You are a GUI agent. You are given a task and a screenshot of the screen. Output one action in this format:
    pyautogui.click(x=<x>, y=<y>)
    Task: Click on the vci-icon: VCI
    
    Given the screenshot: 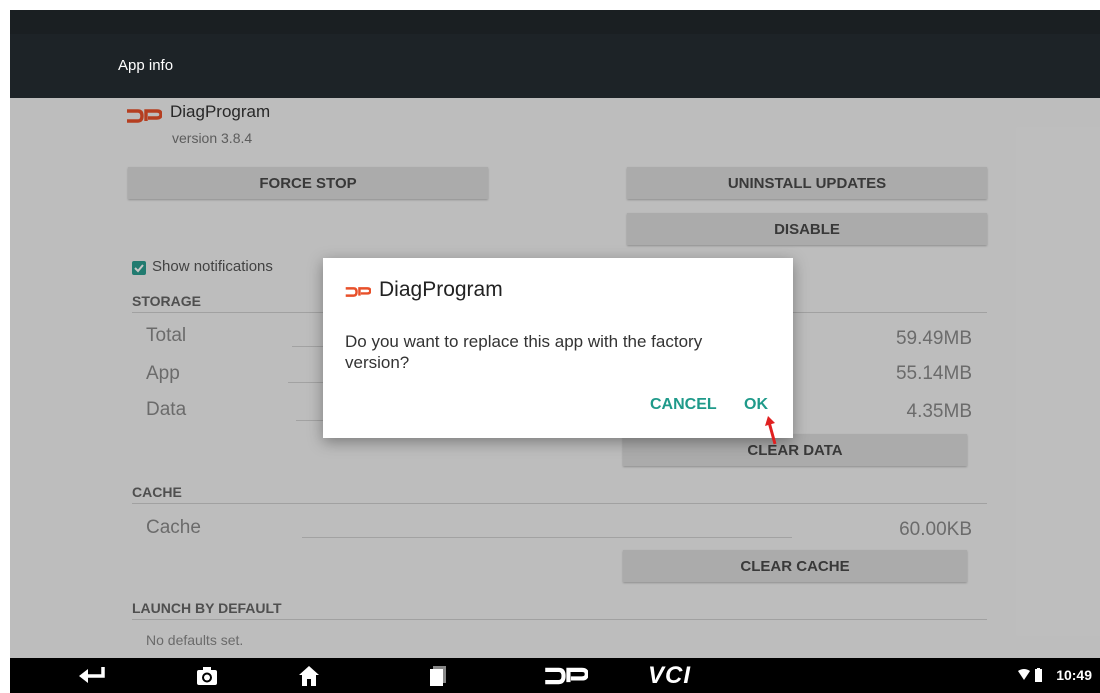 What is the action you would take?
    pyautogui.click(x=670, y=675)
    